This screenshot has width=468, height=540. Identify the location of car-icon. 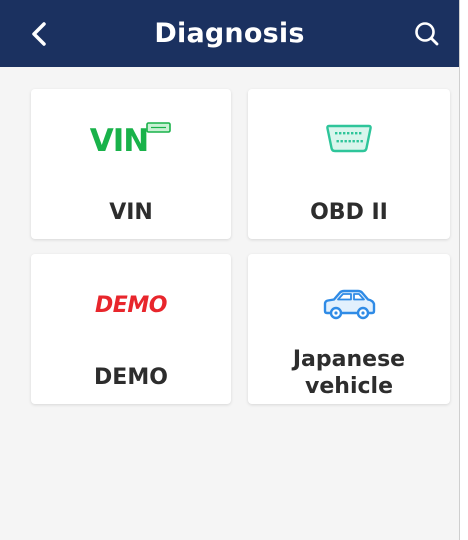
(349, 306).